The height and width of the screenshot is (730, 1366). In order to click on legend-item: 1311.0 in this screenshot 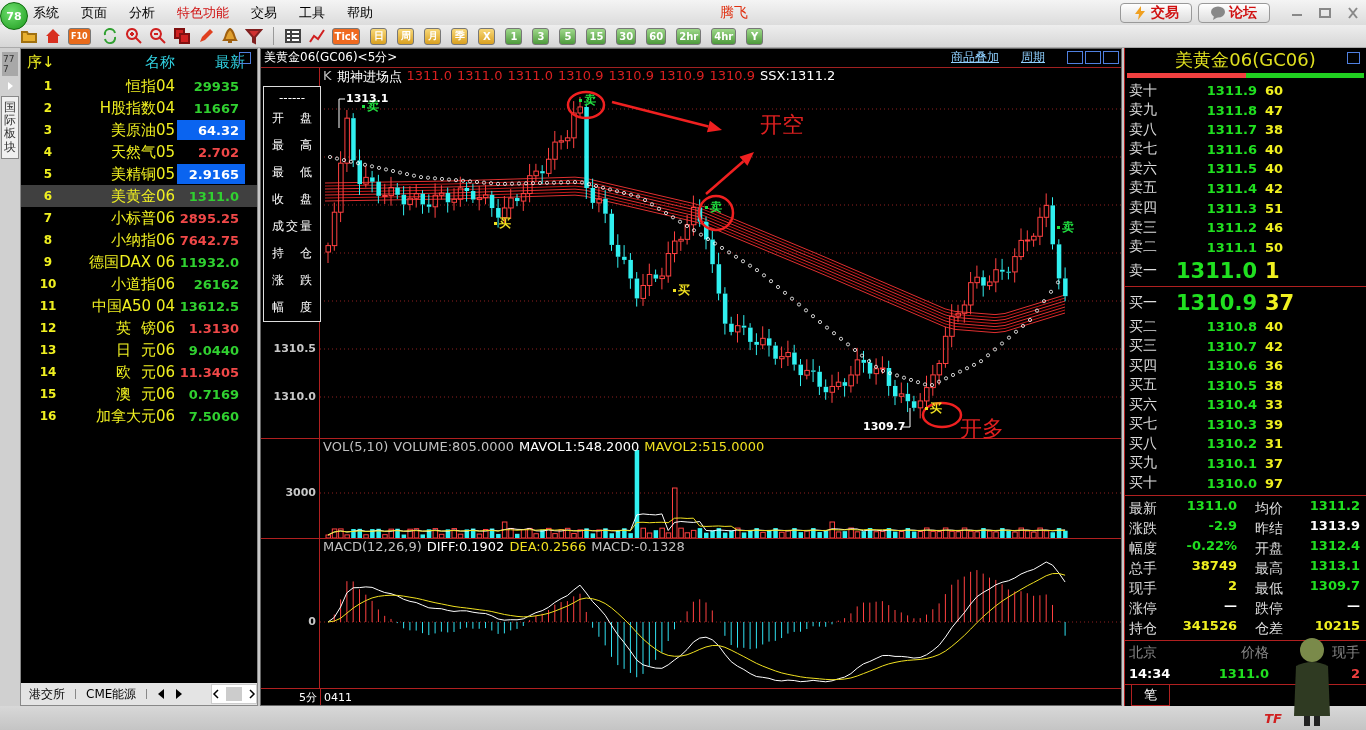, I will do `click(480, 76)`.